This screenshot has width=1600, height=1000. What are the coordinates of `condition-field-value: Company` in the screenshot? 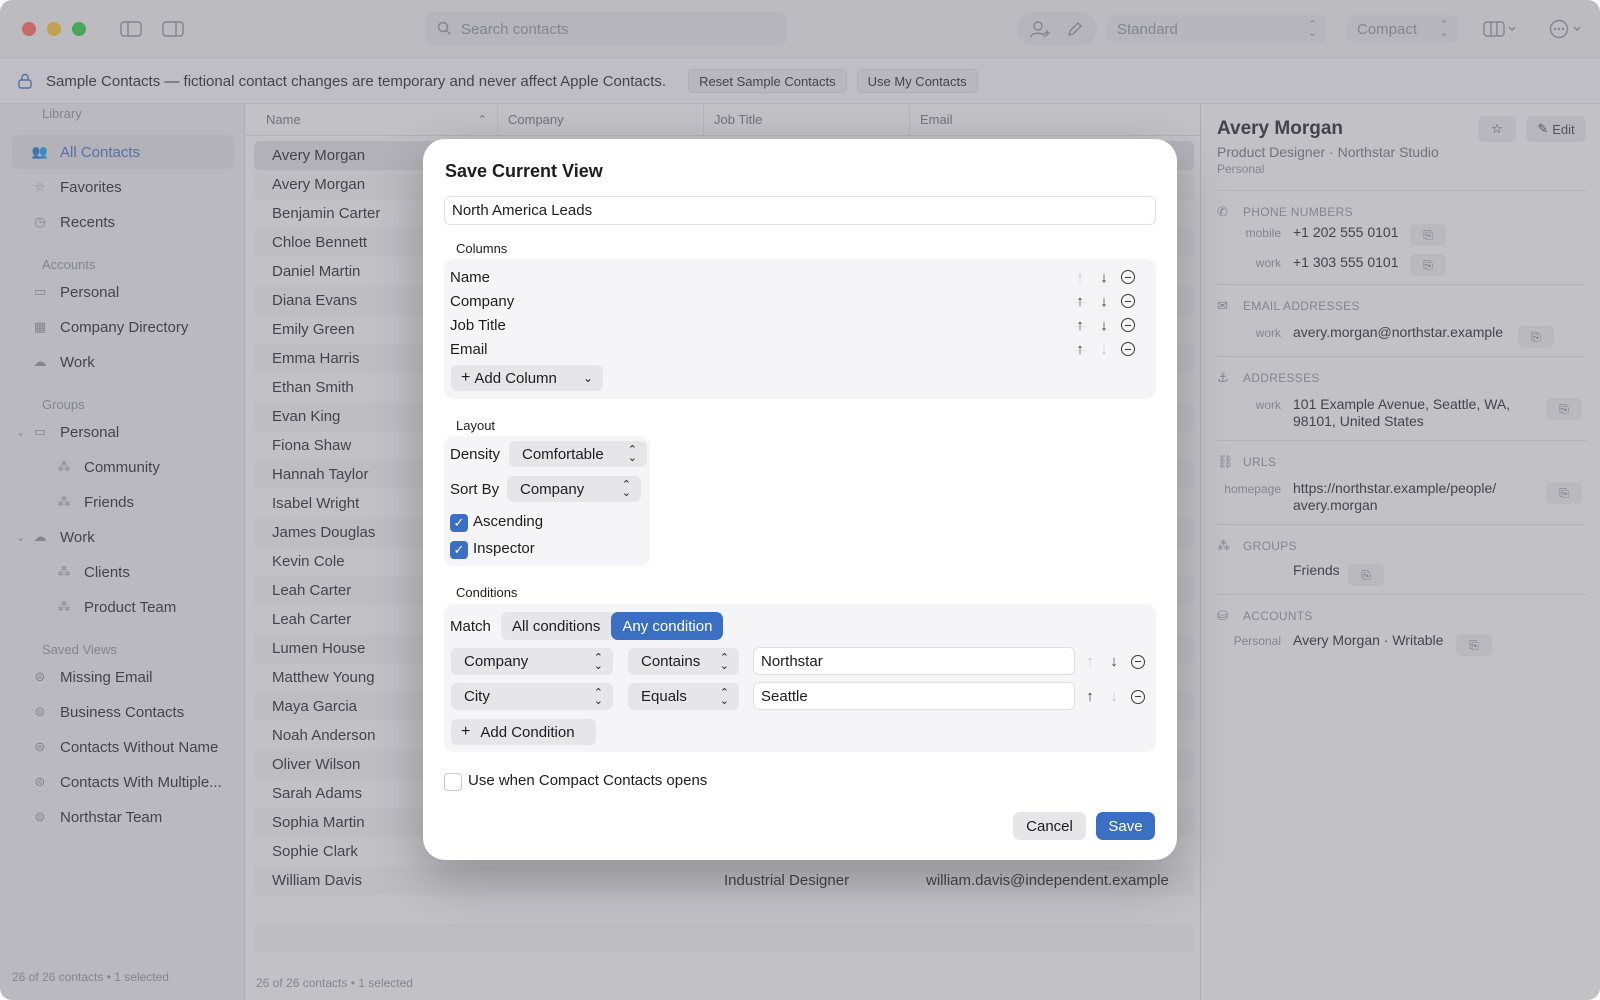 It's located at (496, 661).